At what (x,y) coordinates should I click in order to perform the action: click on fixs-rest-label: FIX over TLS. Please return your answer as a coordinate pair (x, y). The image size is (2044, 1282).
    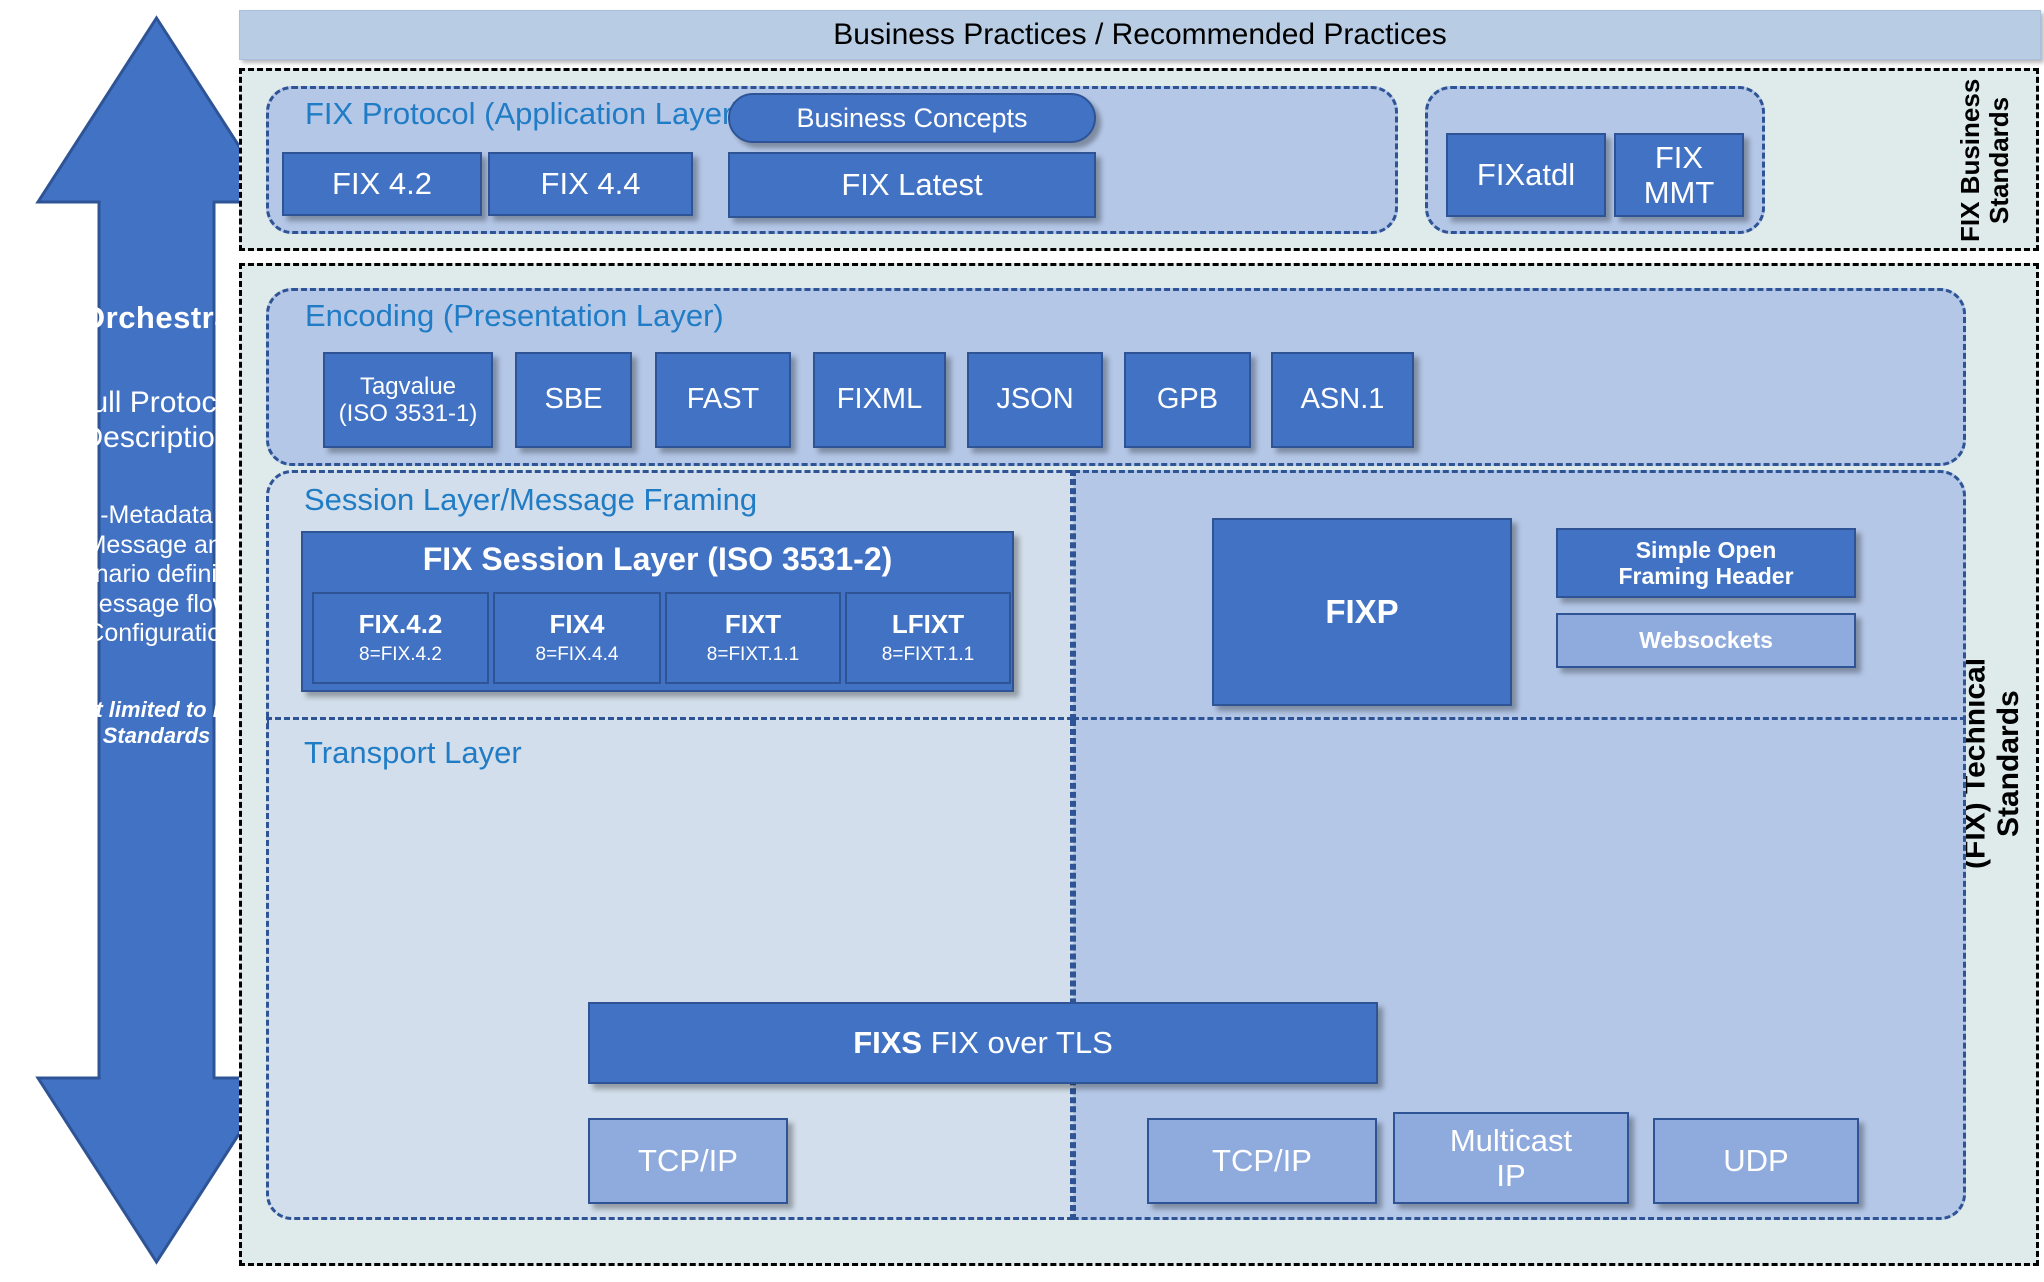
    Looking at the image, I should click on (1017, 1043).